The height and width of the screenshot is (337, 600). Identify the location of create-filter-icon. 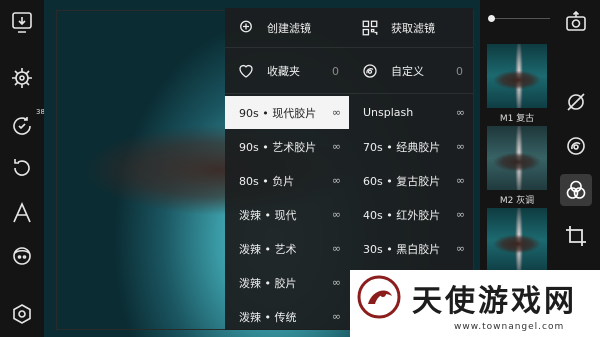
(246, 26).